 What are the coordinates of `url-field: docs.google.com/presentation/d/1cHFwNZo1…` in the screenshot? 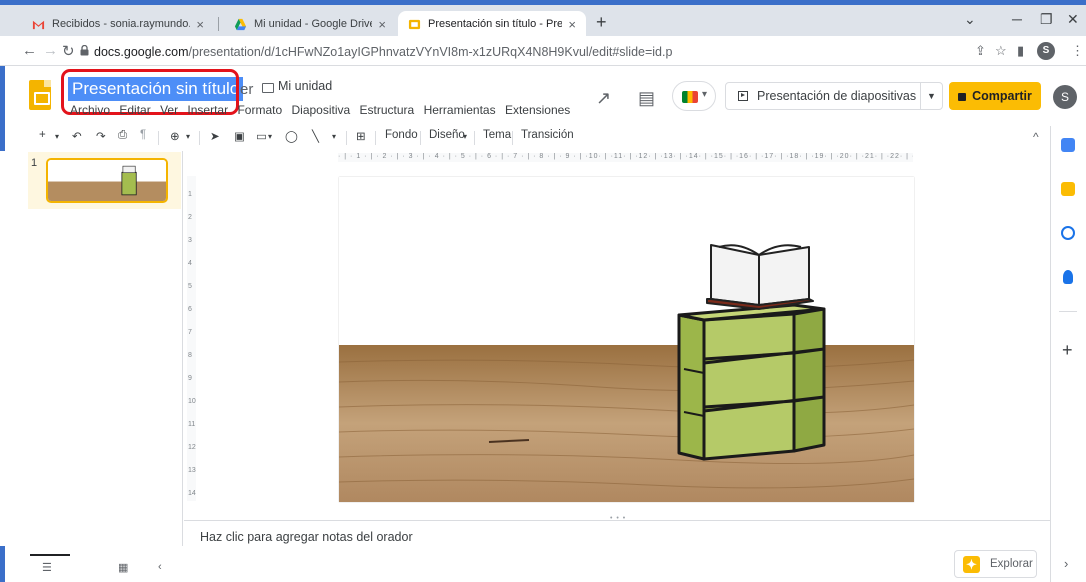 It's located at (383, 52).